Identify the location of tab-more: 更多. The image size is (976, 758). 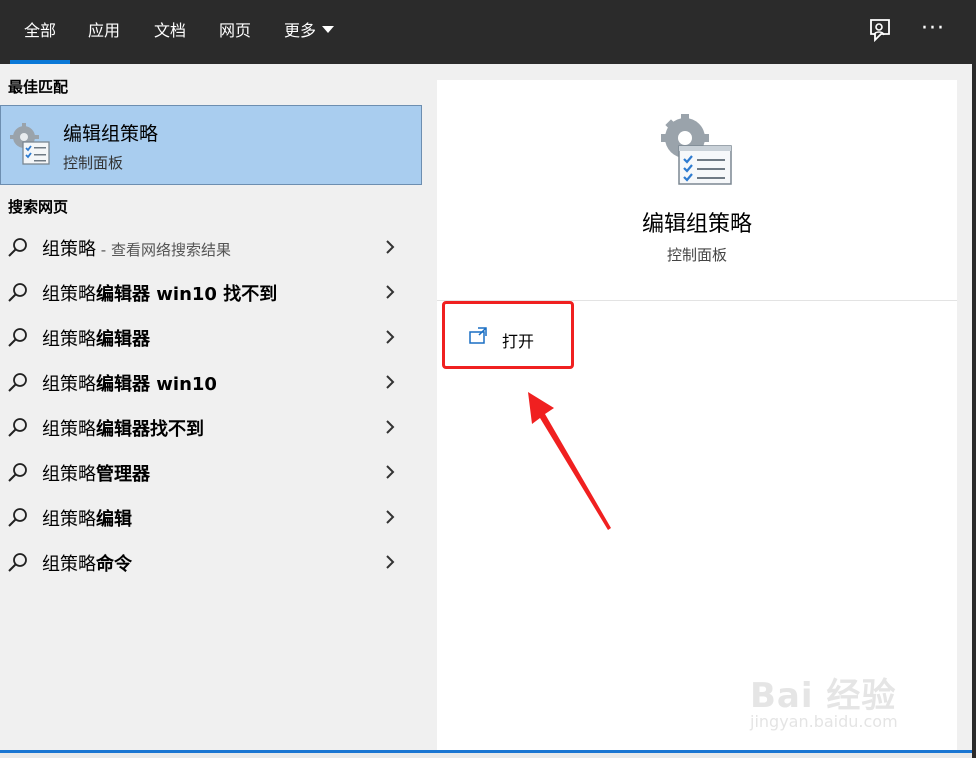
(309, 32).